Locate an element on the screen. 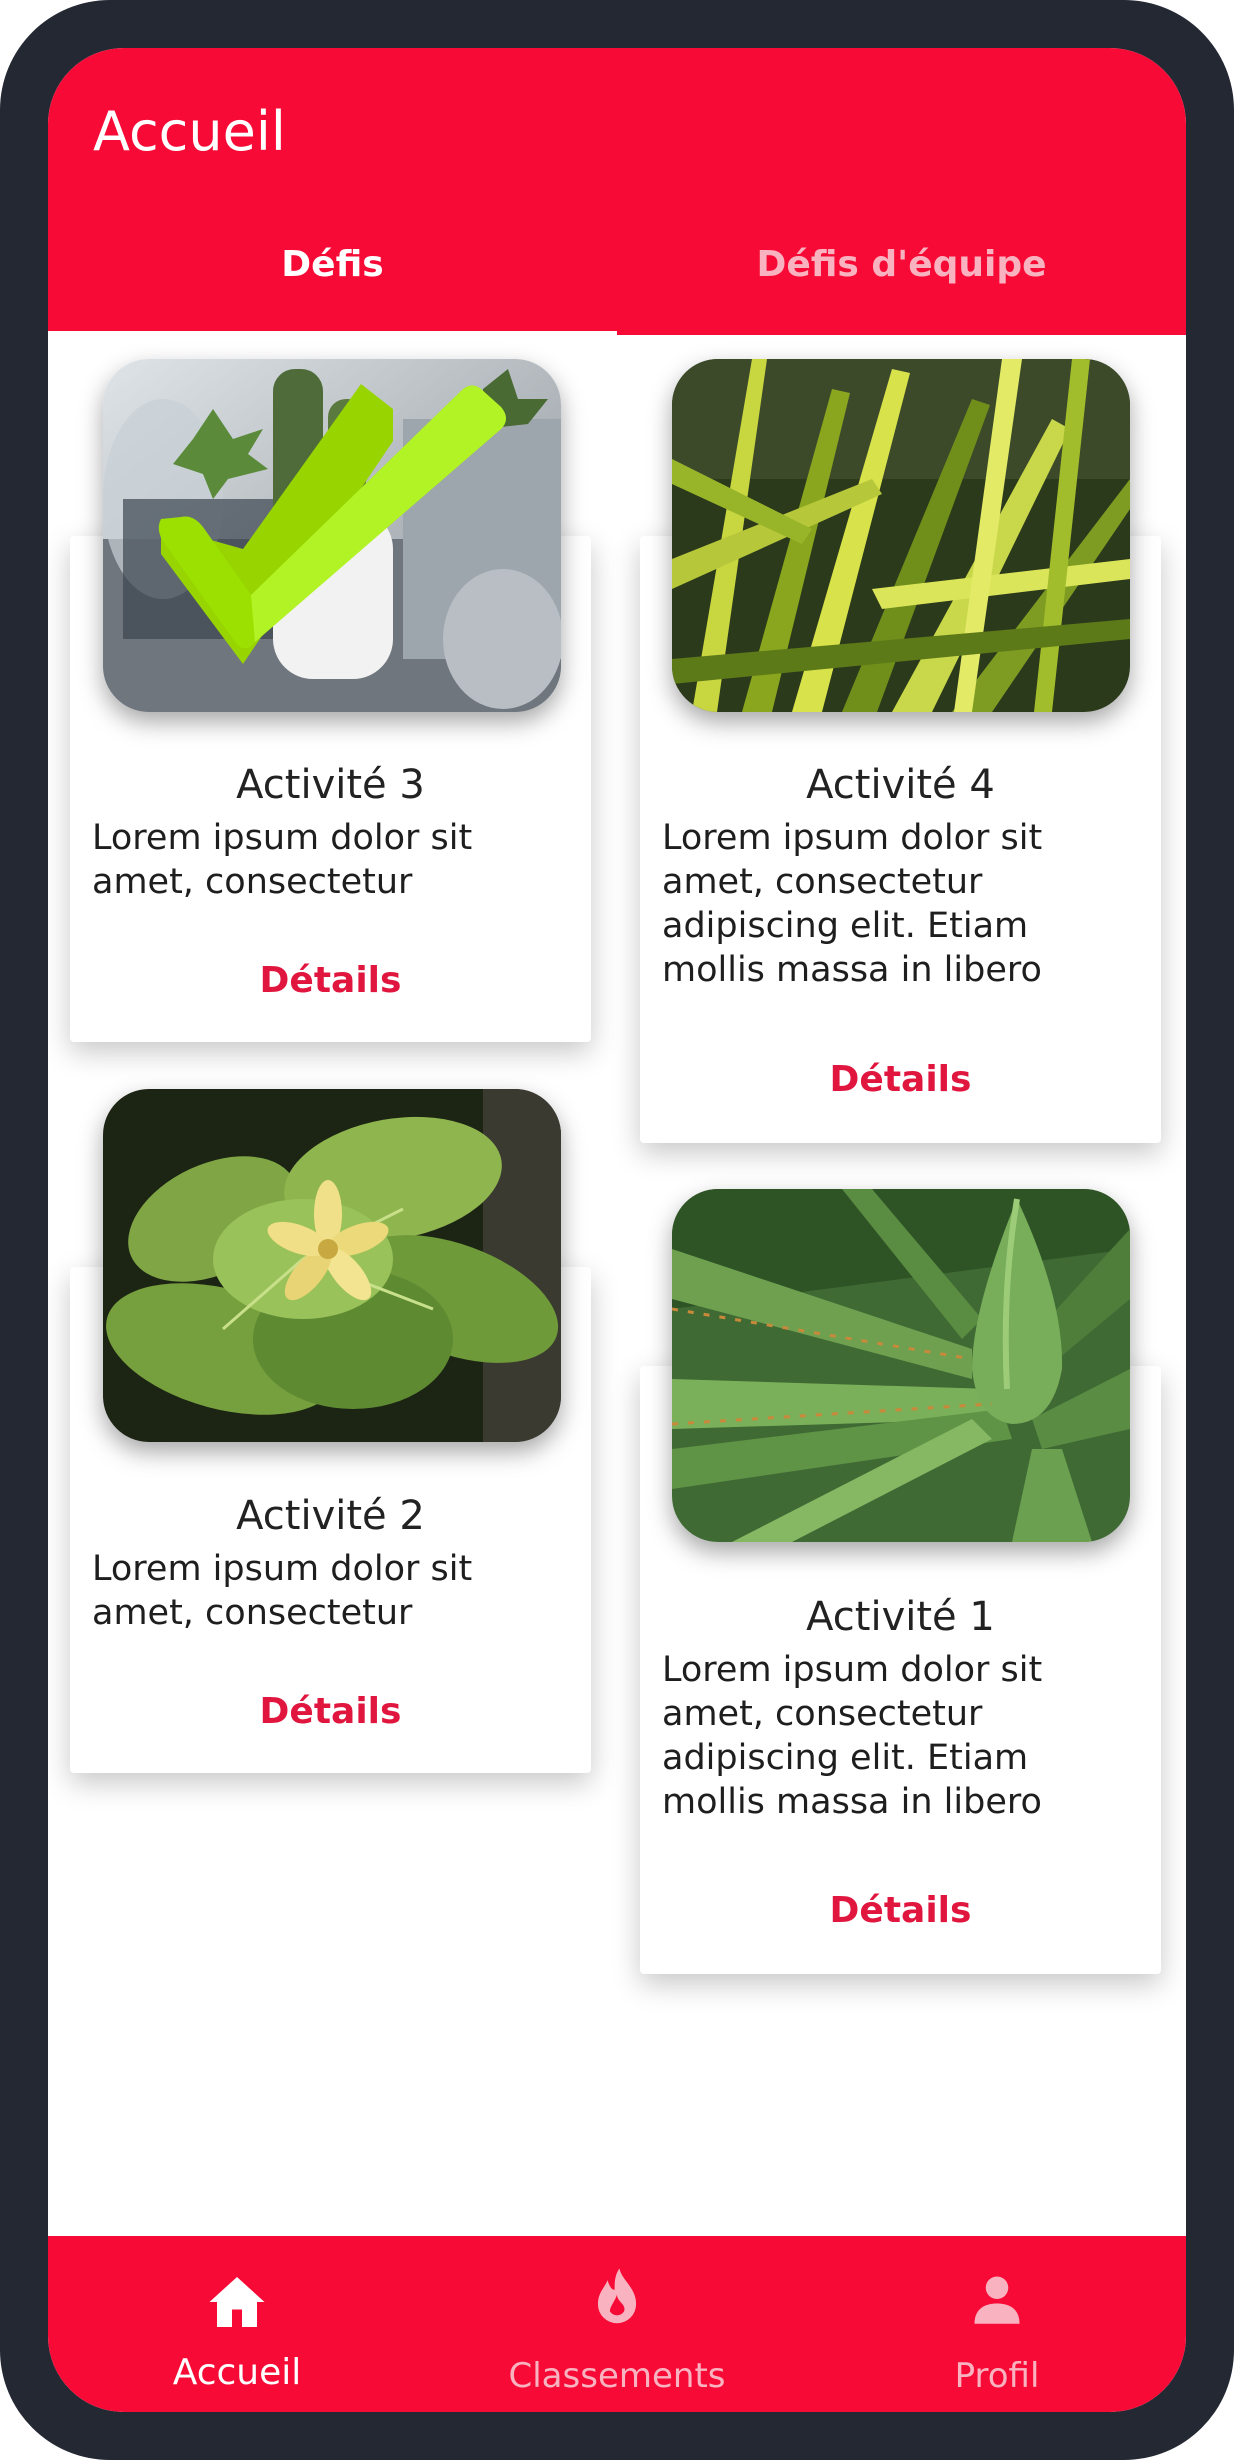  tab-defis-equipe-label: Défis d'équipe is located at coordinates (901, 264).